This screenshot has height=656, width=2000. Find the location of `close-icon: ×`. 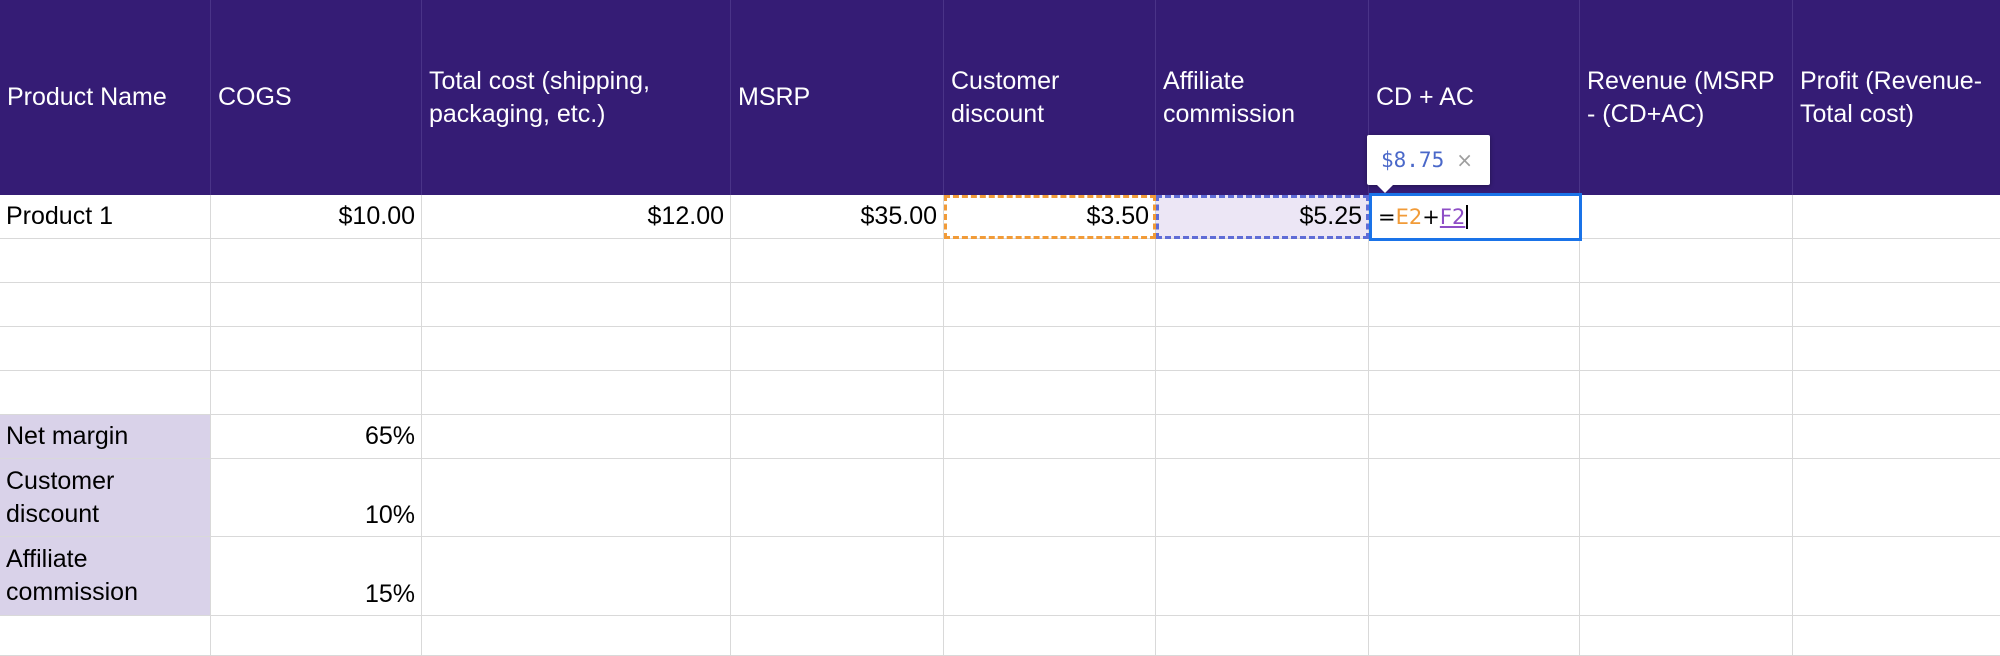

close-icon: × is located at coordinates (1464, 160).